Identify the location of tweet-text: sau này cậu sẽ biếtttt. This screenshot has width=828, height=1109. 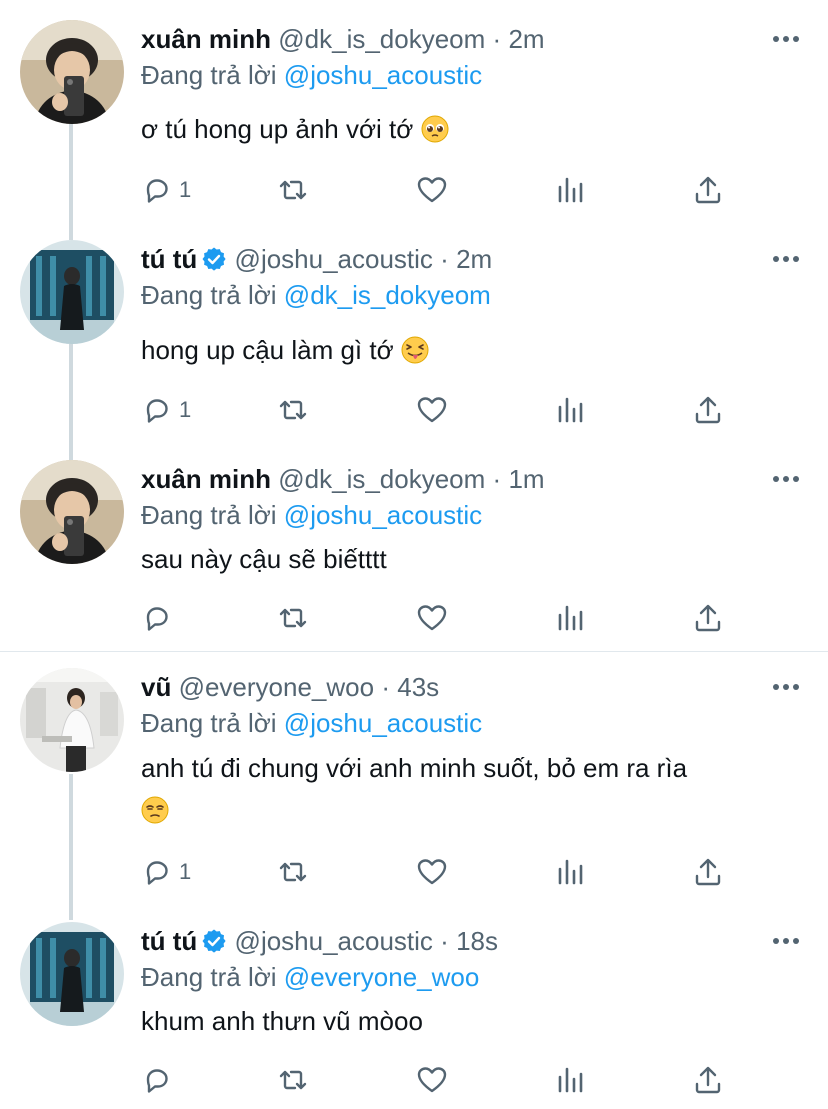
(471, 559).